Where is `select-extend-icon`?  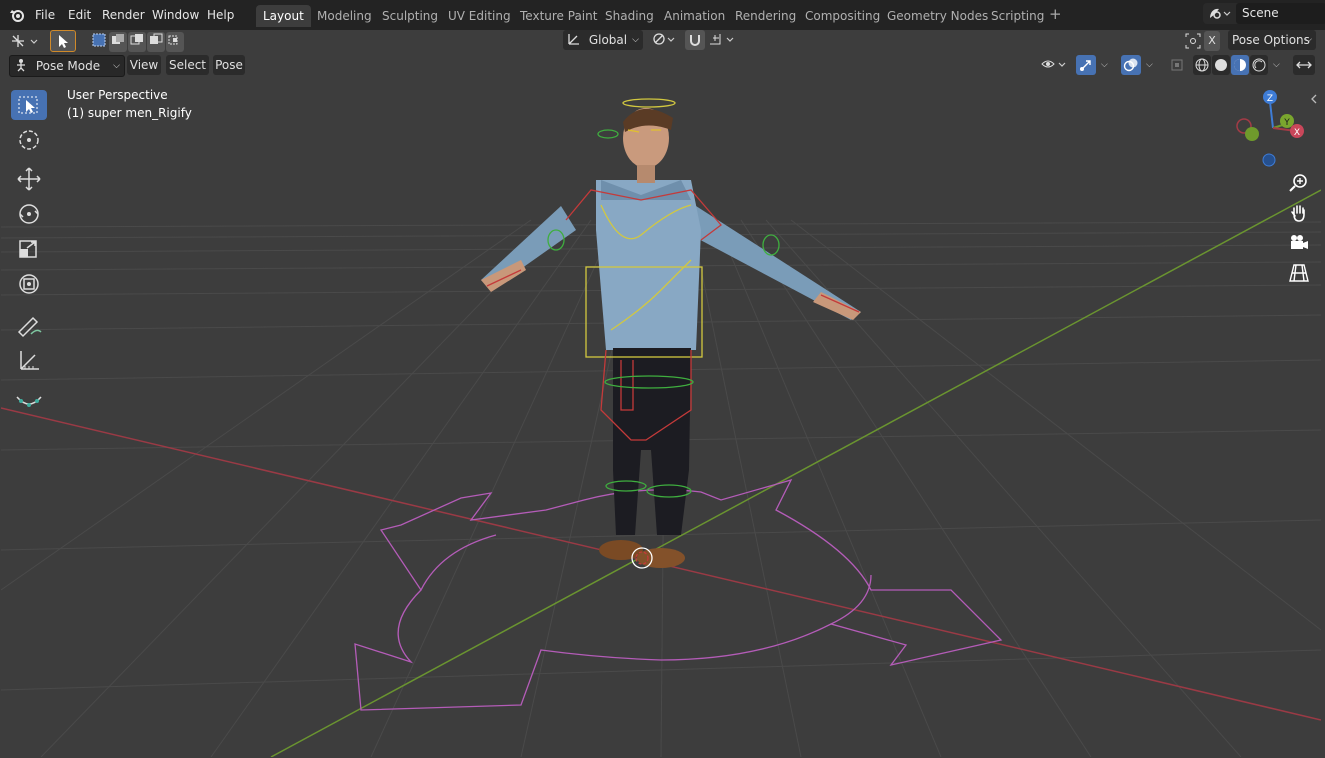
select-extend-icon is located at coordinates (118, 42).